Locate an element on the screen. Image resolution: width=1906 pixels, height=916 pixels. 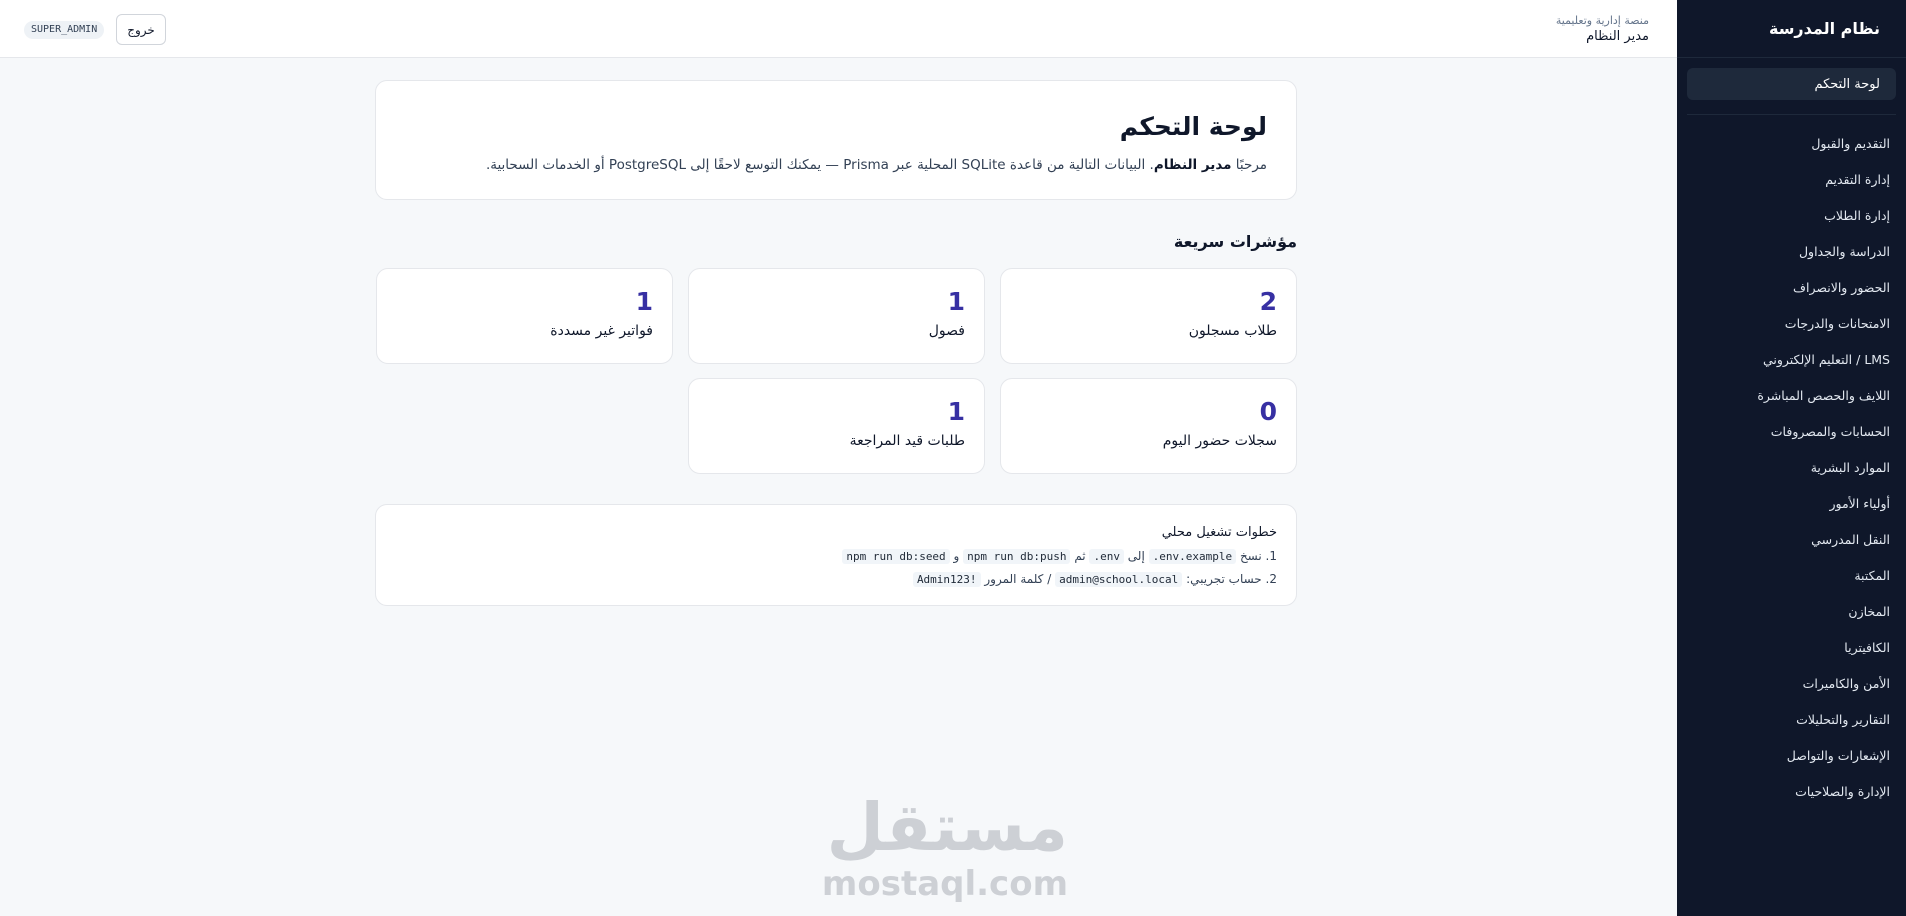
sidebar-item-cafeteria: الكافيتريا is located at coordinates (1788, 647).